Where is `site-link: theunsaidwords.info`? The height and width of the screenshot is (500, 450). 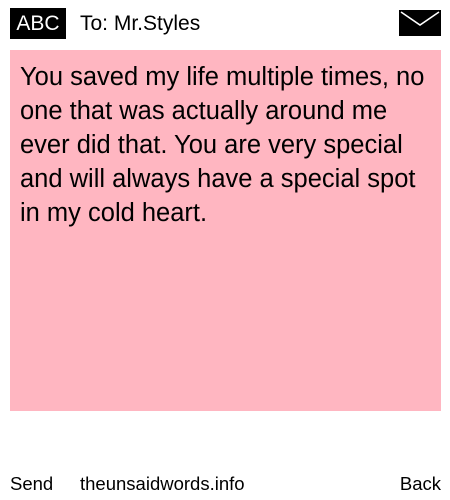 site-link: theunsaidwords.info is located at coordinates (162, 484).